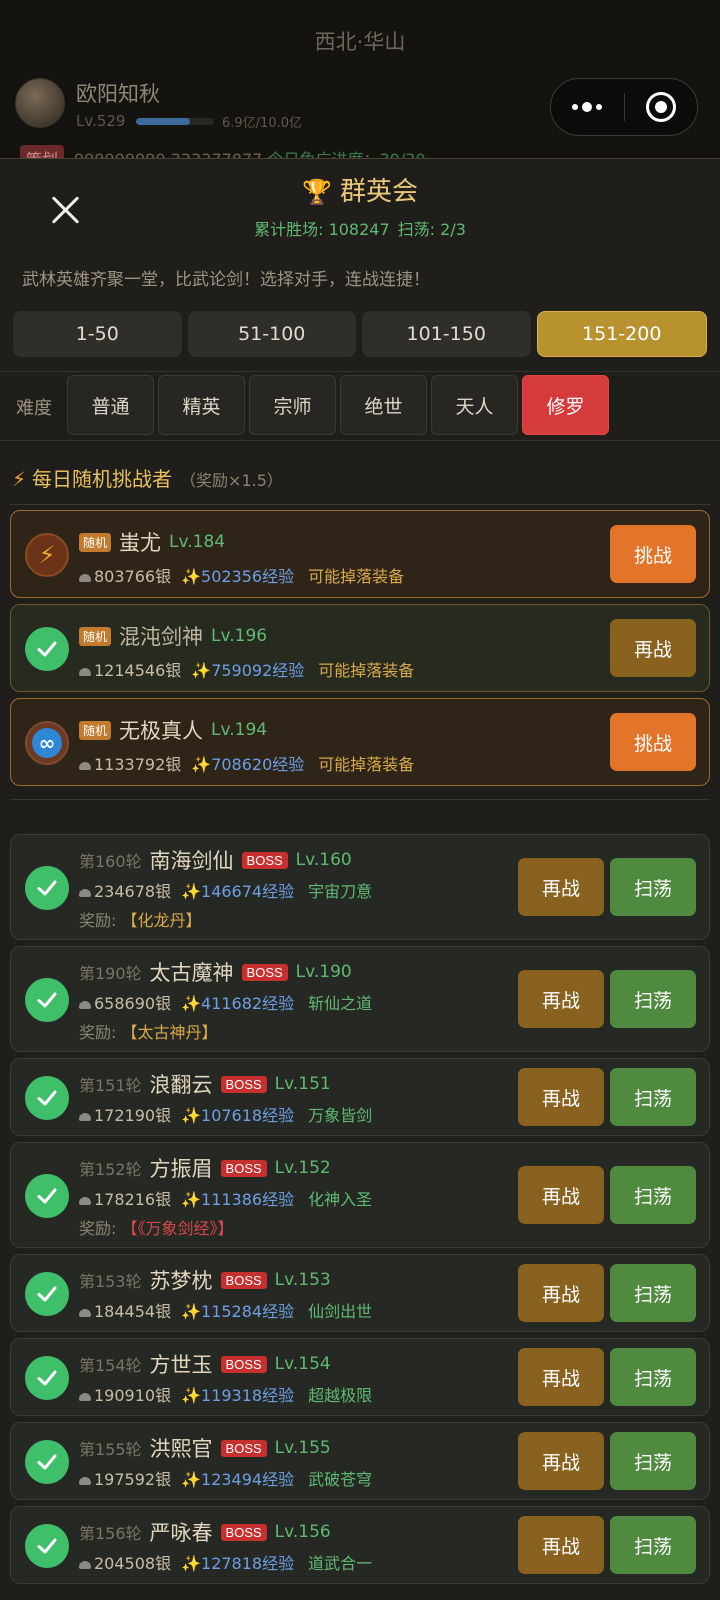  Describe the element at coordinates (302, 1168) in the screenshot. I see `opponent-level: Lv.152` at that location.